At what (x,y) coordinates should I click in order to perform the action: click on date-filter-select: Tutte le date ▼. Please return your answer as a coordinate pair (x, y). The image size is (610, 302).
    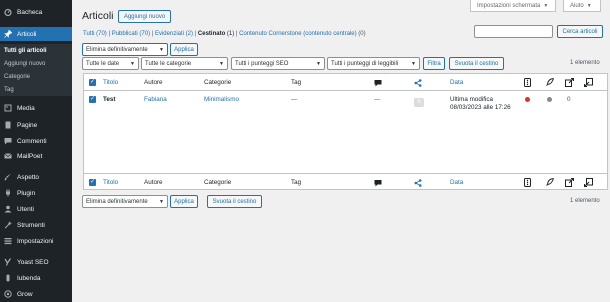
    Looking at the image, I should click on (110, 63).